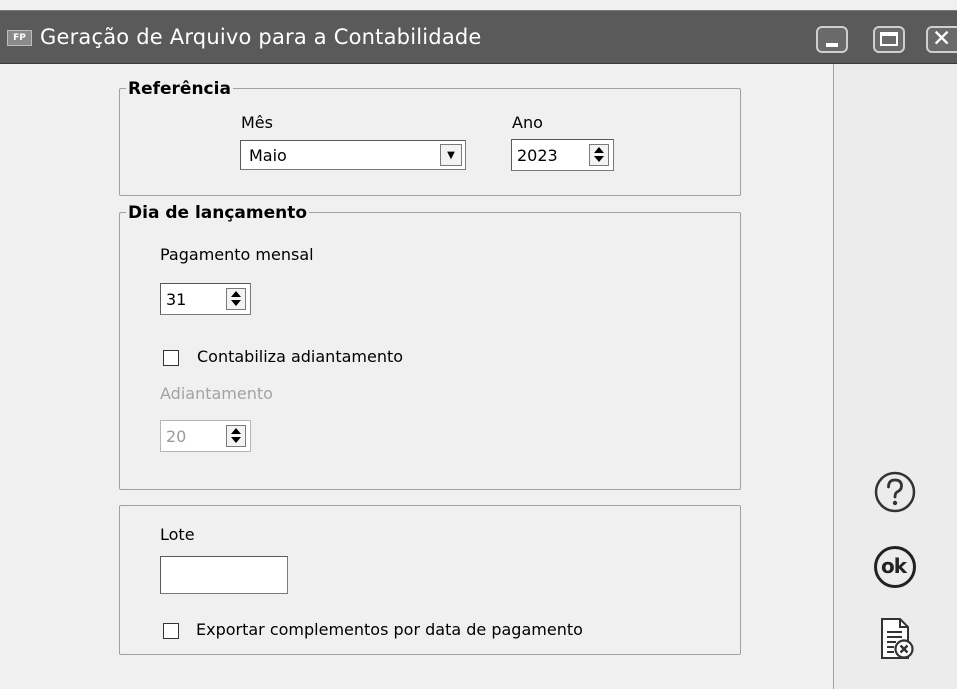  Describe the element at coordinates (218, 213) in the screenshot. I see `dia-lancamento-title: Dia de lançamento` at that location.